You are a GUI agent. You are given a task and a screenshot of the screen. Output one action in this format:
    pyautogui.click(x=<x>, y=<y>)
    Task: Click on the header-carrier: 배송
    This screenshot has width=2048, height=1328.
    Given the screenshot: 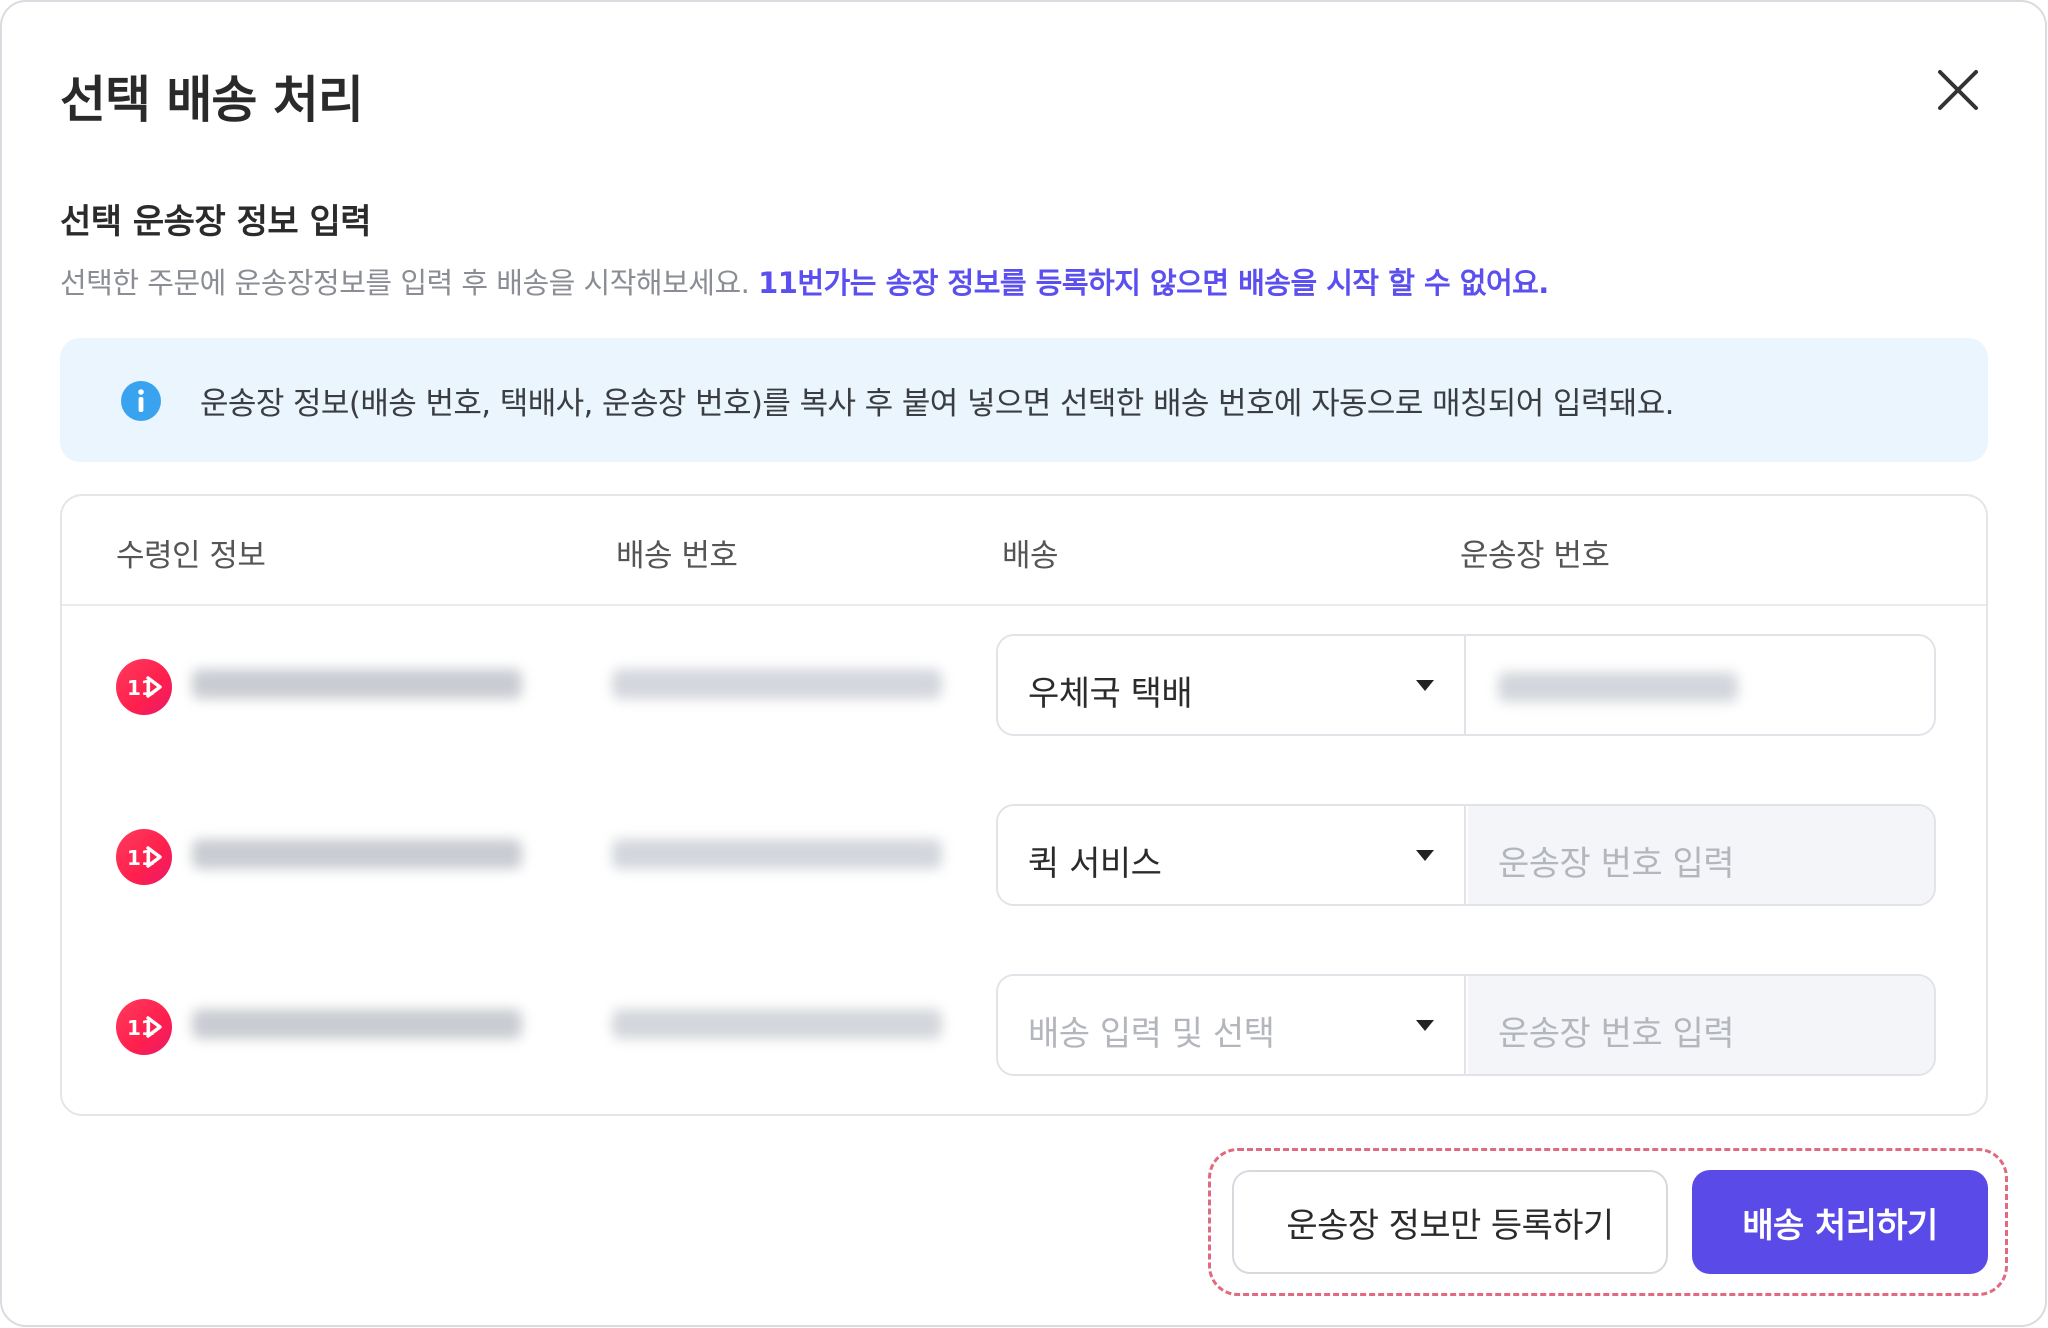 What is the action you would take?
    pyautogui.click(x=1030, y=556)
    